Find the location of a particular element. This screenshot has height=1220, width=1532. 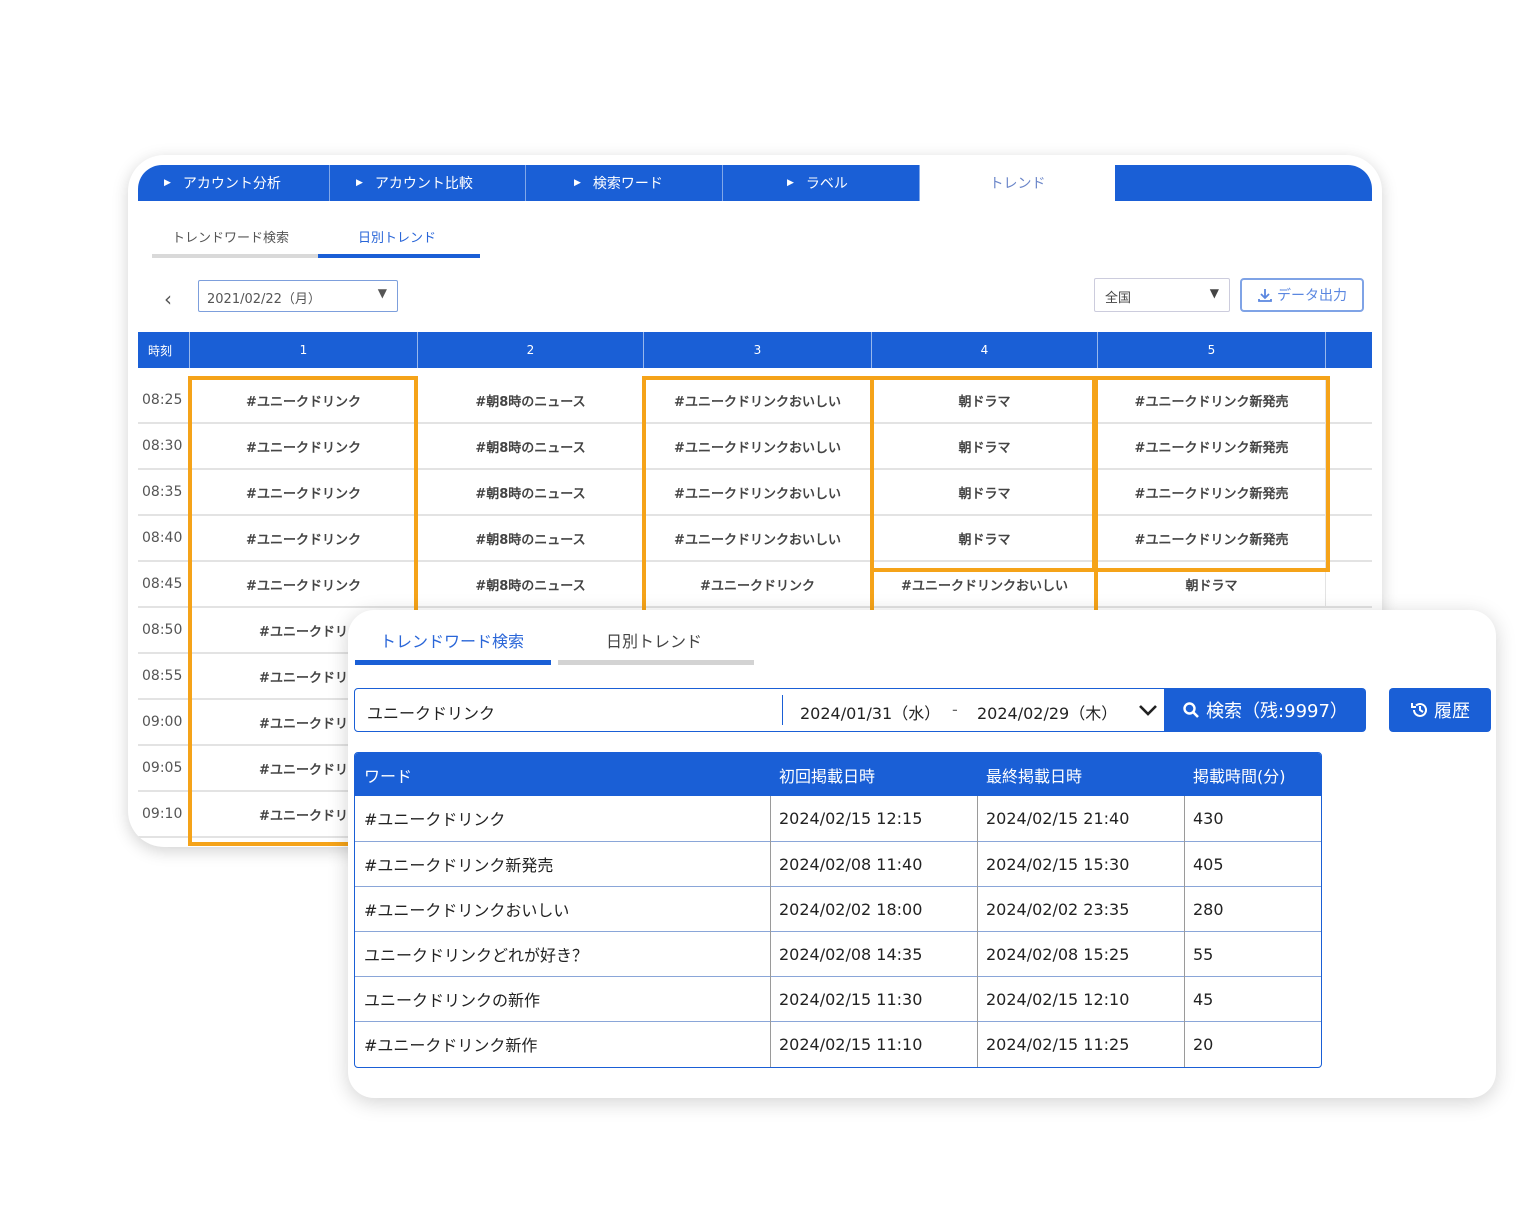

duration-cell: 430 is located at coordinates (1208, 818).